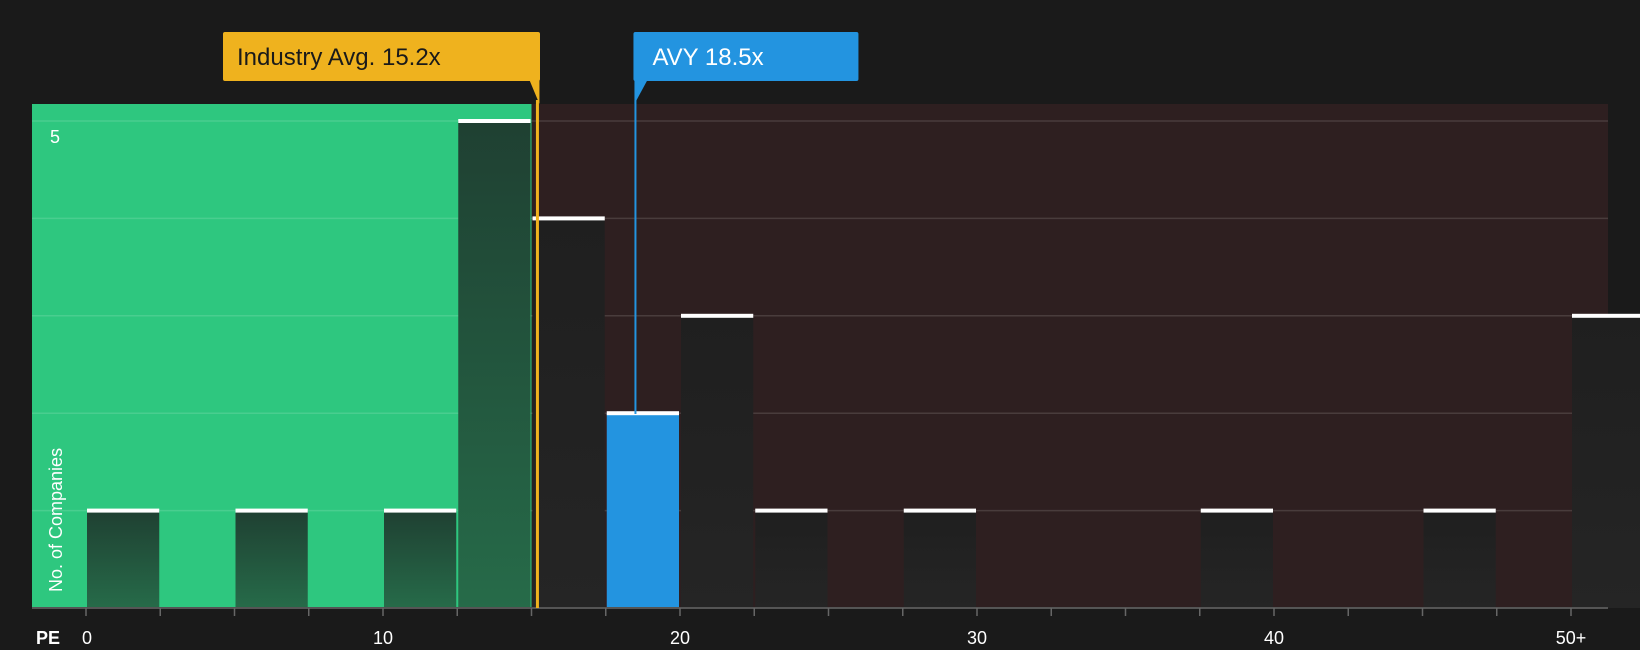  What do you see at coordinates (55, 137) in the screenshot?
I see `y-tick-label: 5` at bounding box center [55, 137].